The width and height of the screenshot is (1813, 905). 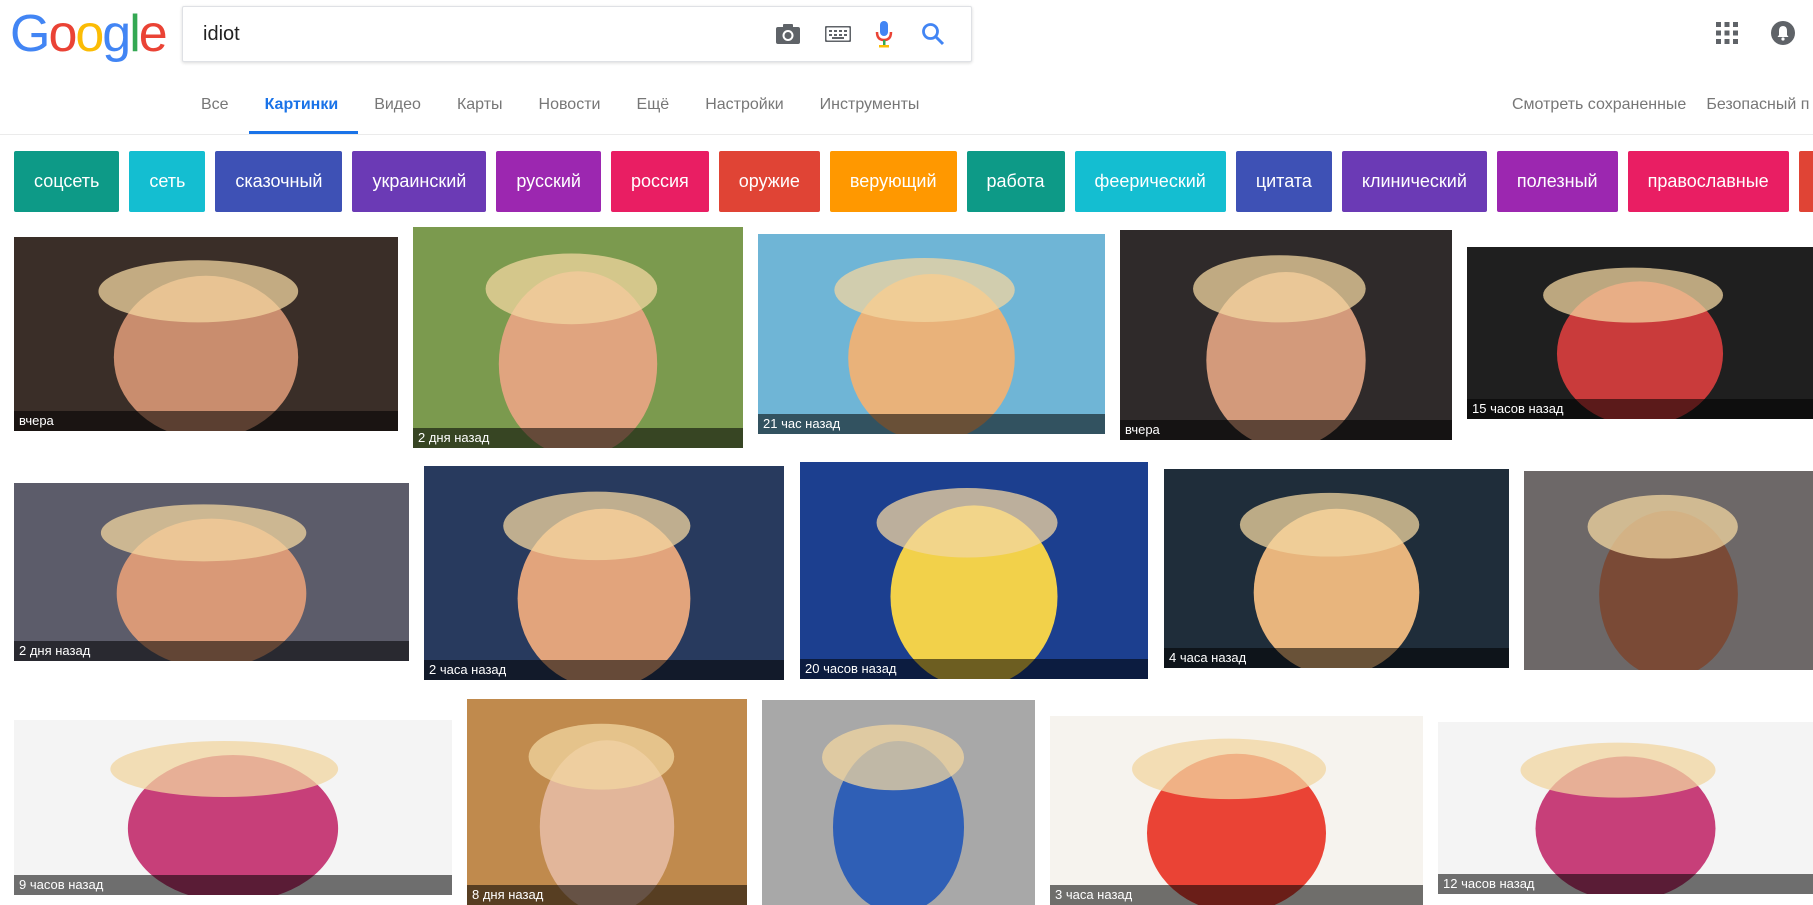 What do you see at coordinates (1783, 33) in the screenshot?
I see `notifications-icon` at bounding box center [1783, 33].